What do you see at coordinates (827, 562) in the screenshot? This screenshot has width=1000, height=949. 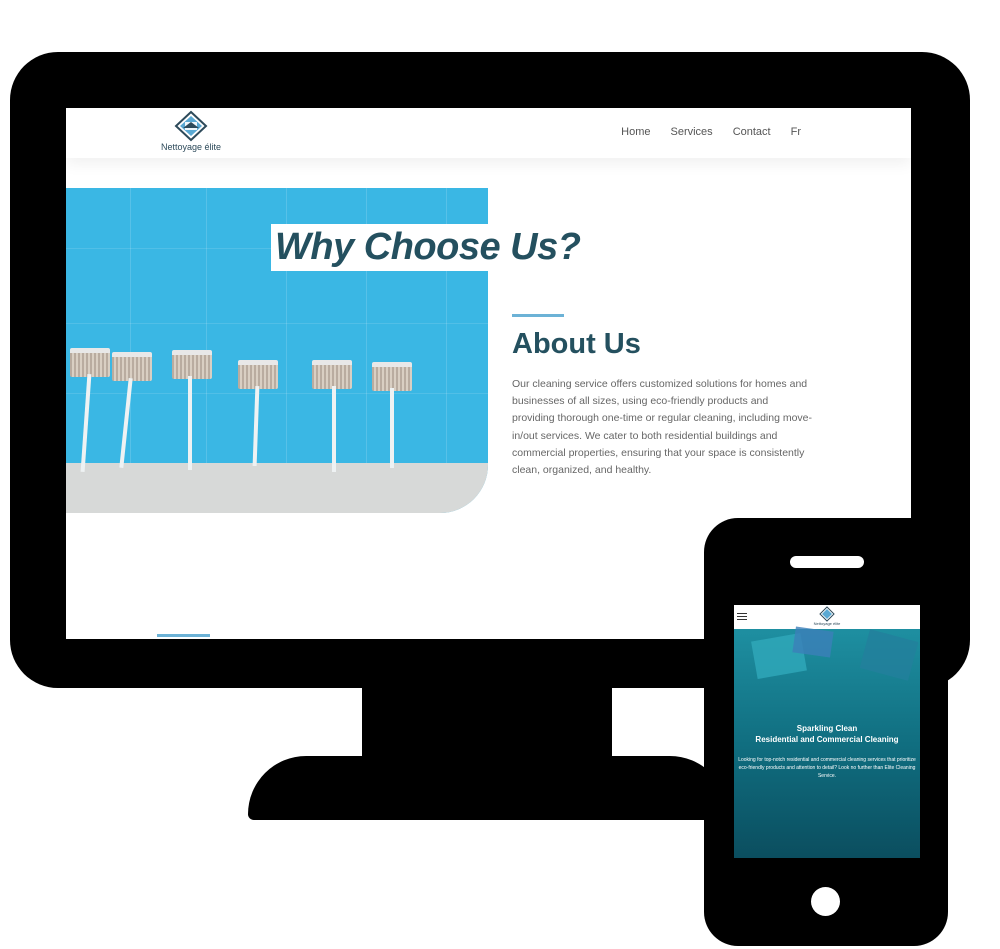 I see `phone-speaker` at bounding box center [827, 562].